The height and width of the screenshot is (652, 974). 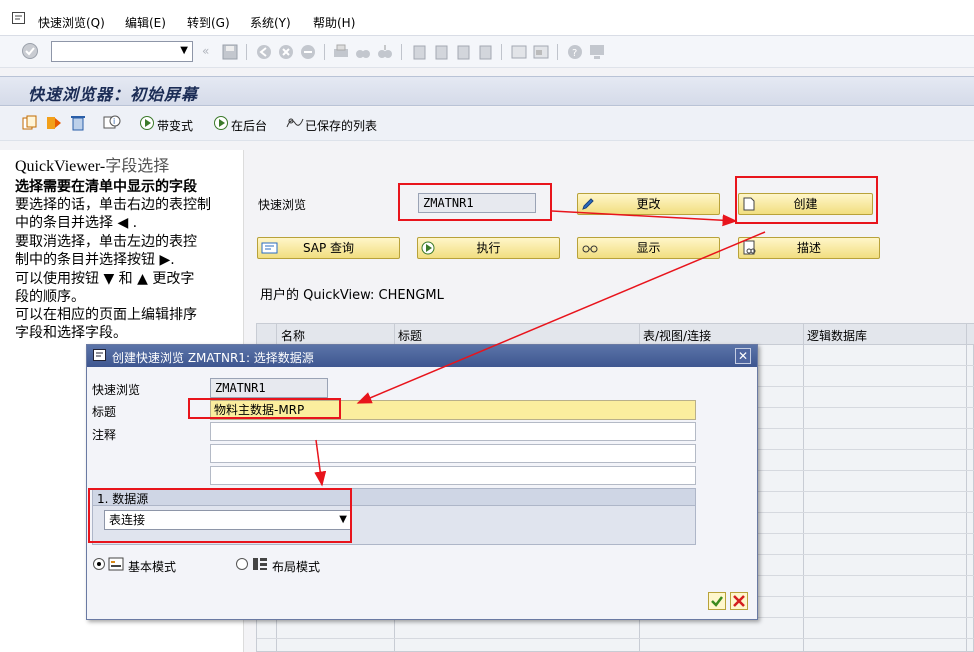 I want to click on help-line: 制中的条目并选择按钮 ▶., so click(x=95, y=260).